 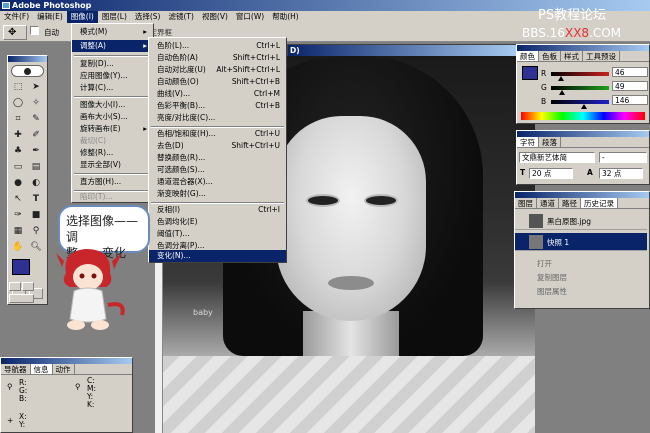 What do you see at coordinates (548, 203) in the screenshot?
I see `tab-channels: 通道` at bounding box center [548, 203].